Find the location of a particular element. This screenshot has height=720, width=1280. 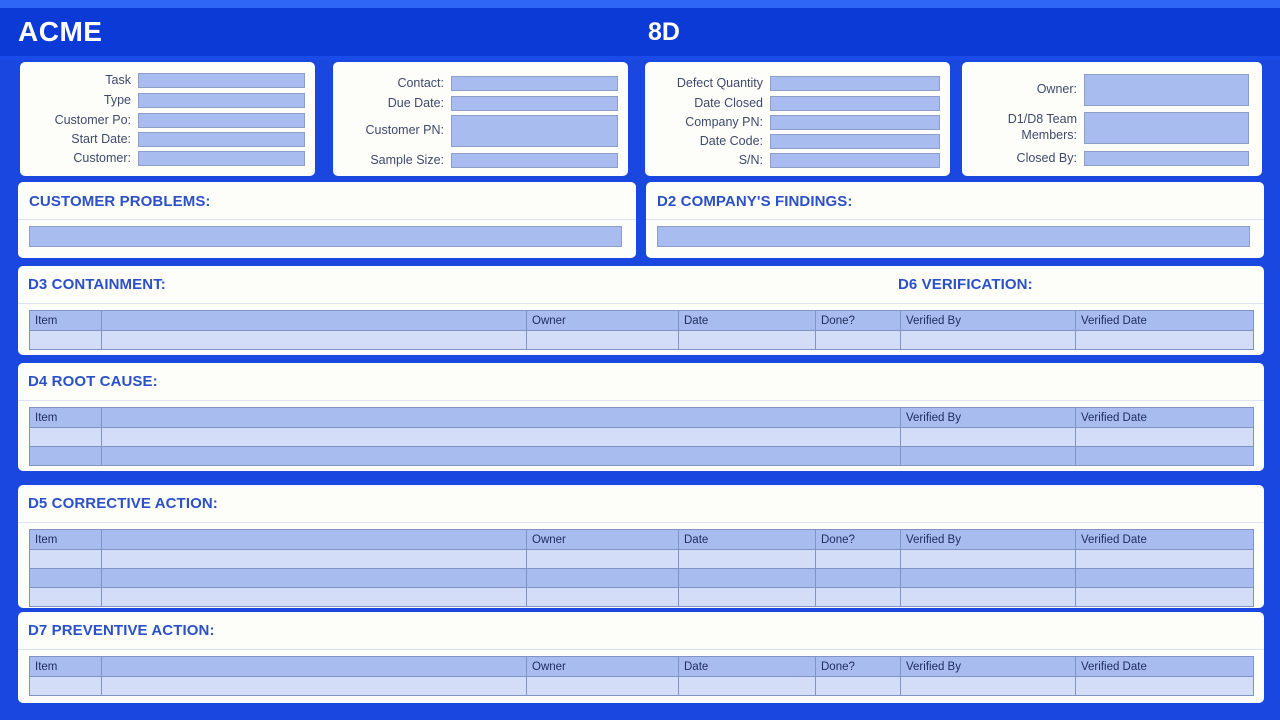

closed-by-input is located at coordinates (1166, 159).